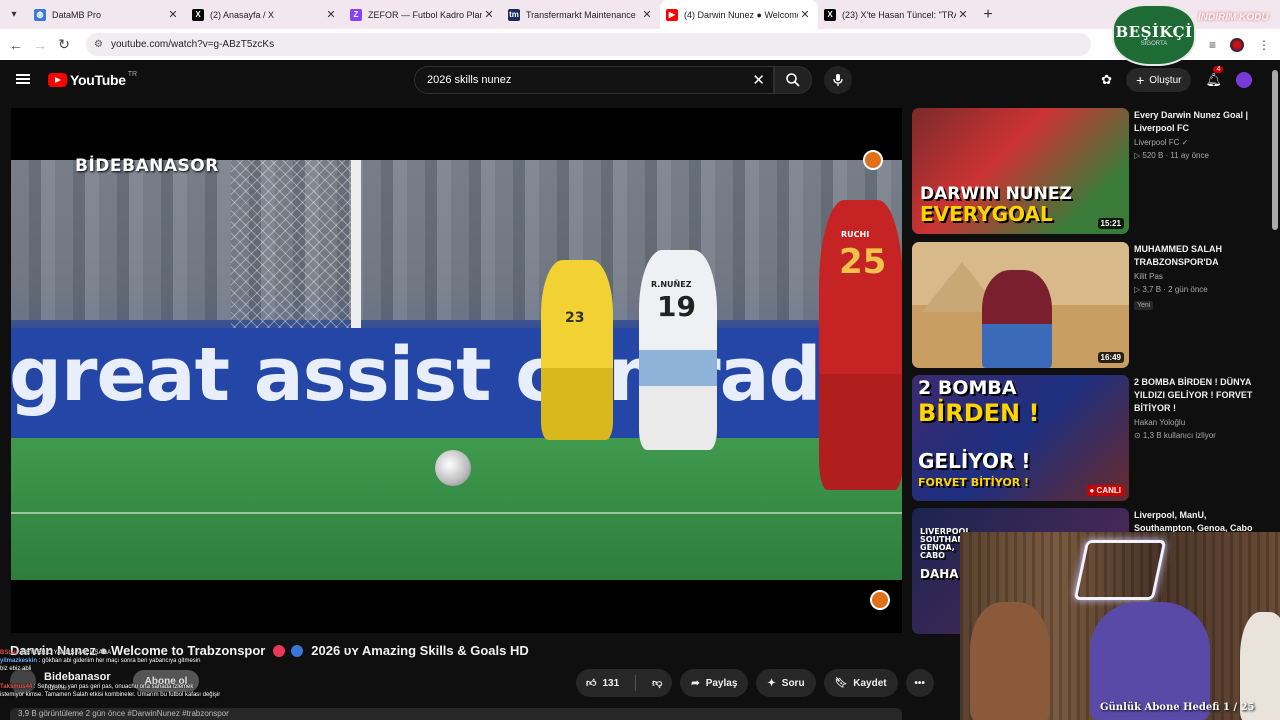 This screenshot has height=720, width=1280. I want to click on more-actions-button: •••, so click(919, 683).